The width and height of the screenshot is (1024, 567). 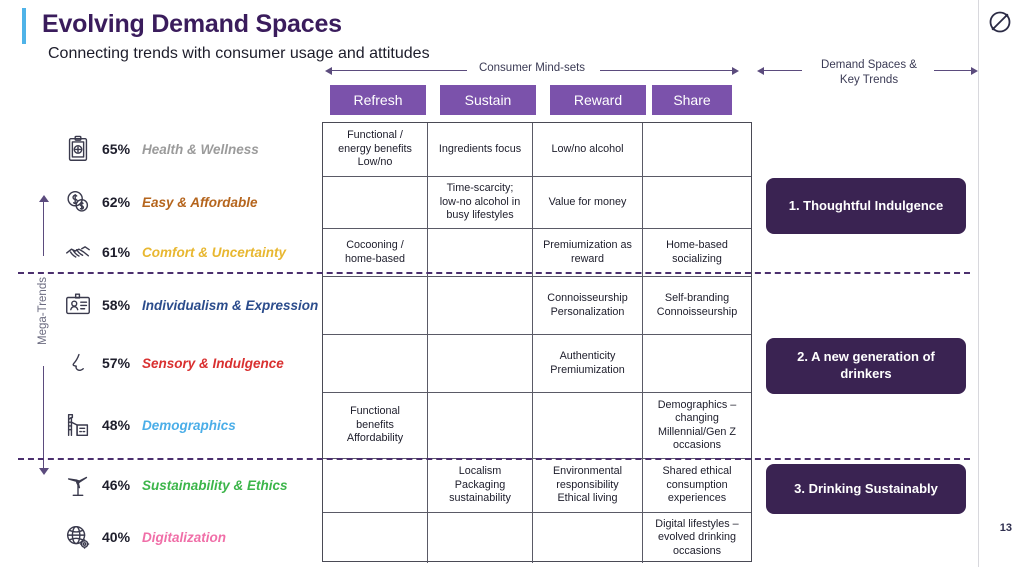 What do you see at coordinates (598, 100) in the screenshot?
I see `mindset-button-reward: Reward` at bounding box center [598, 100].